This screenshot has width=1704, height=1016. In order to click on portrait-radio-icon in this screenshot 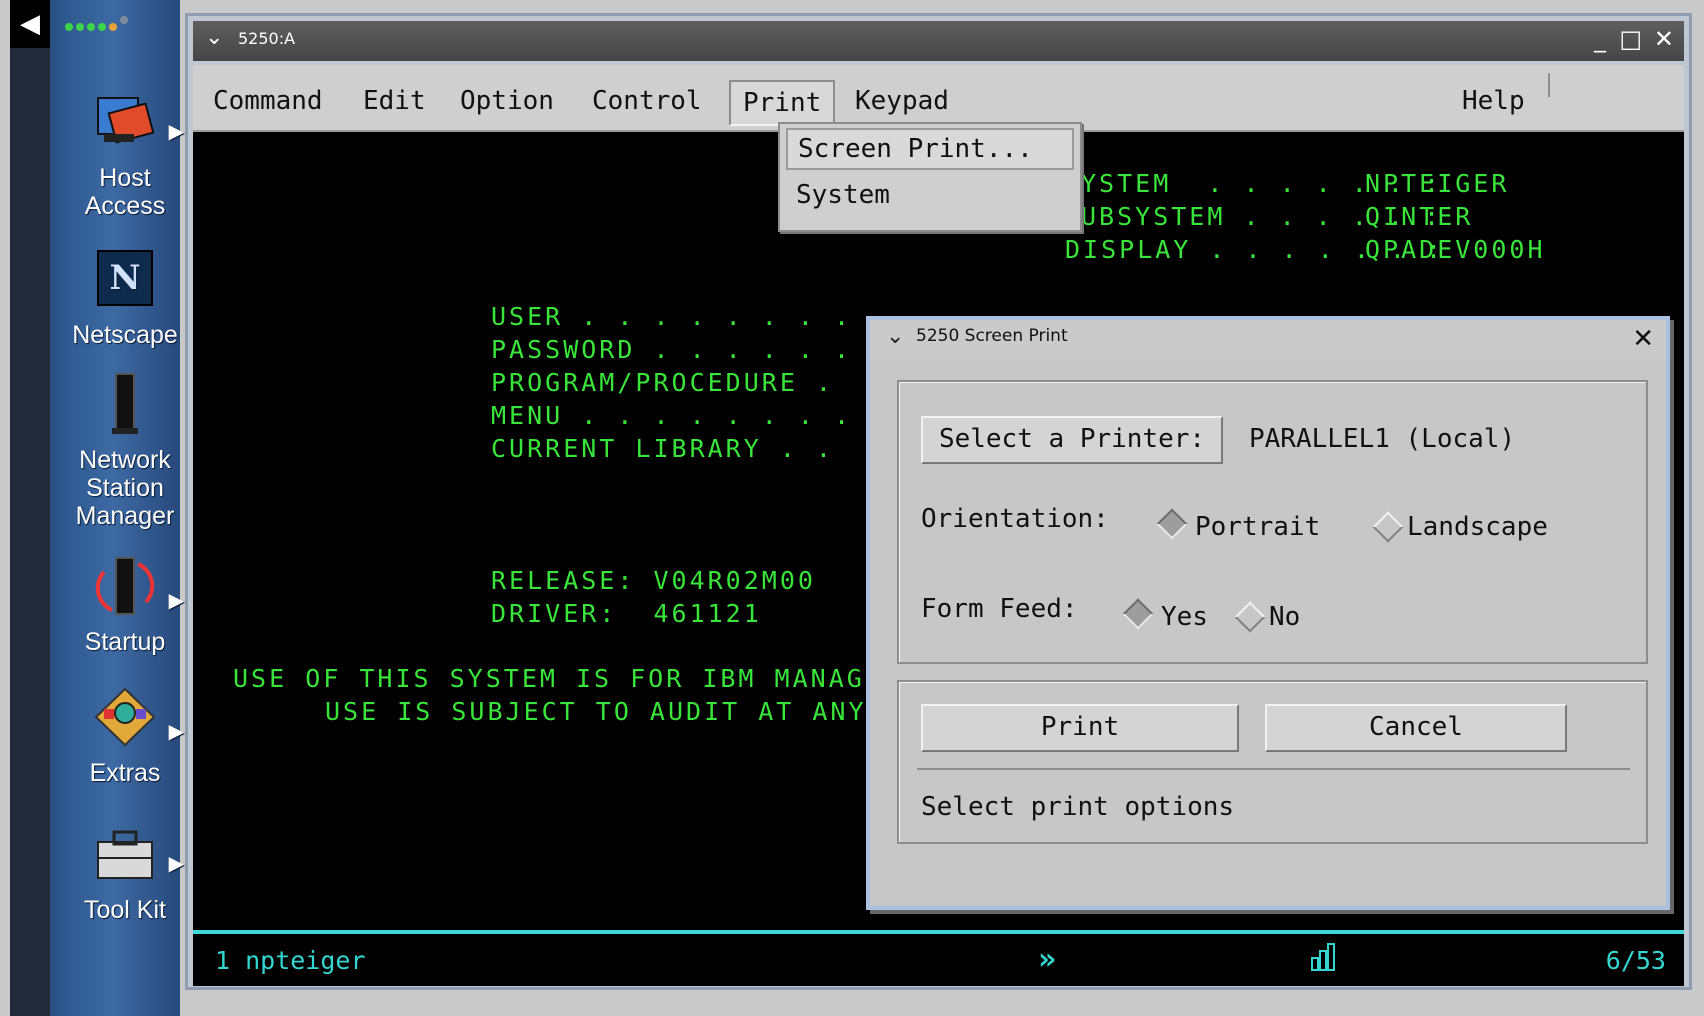, I will do `click(1172, 524)`.